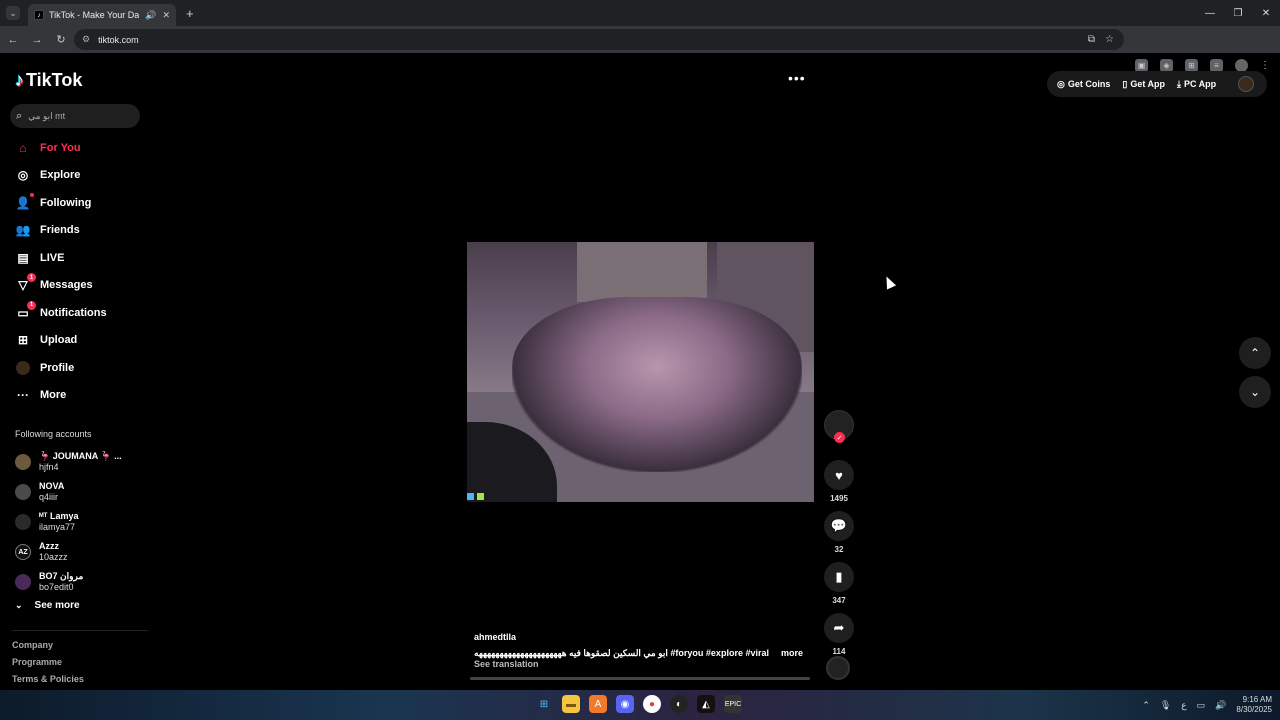 The image size is (1280, 720). Describe the element at coordinates (23, 395) in the screenshot. I see `more-icon: ···` at that location.